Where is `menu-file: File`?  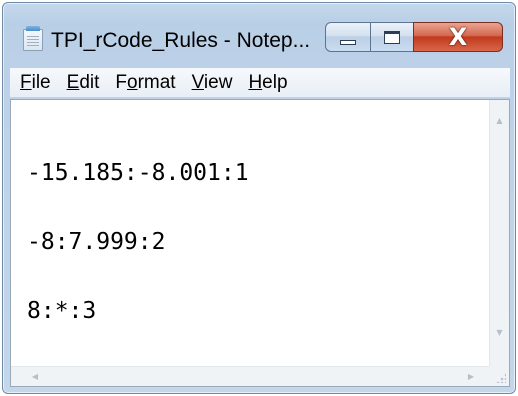
menu-file: File is located at coordinates (35, 83).